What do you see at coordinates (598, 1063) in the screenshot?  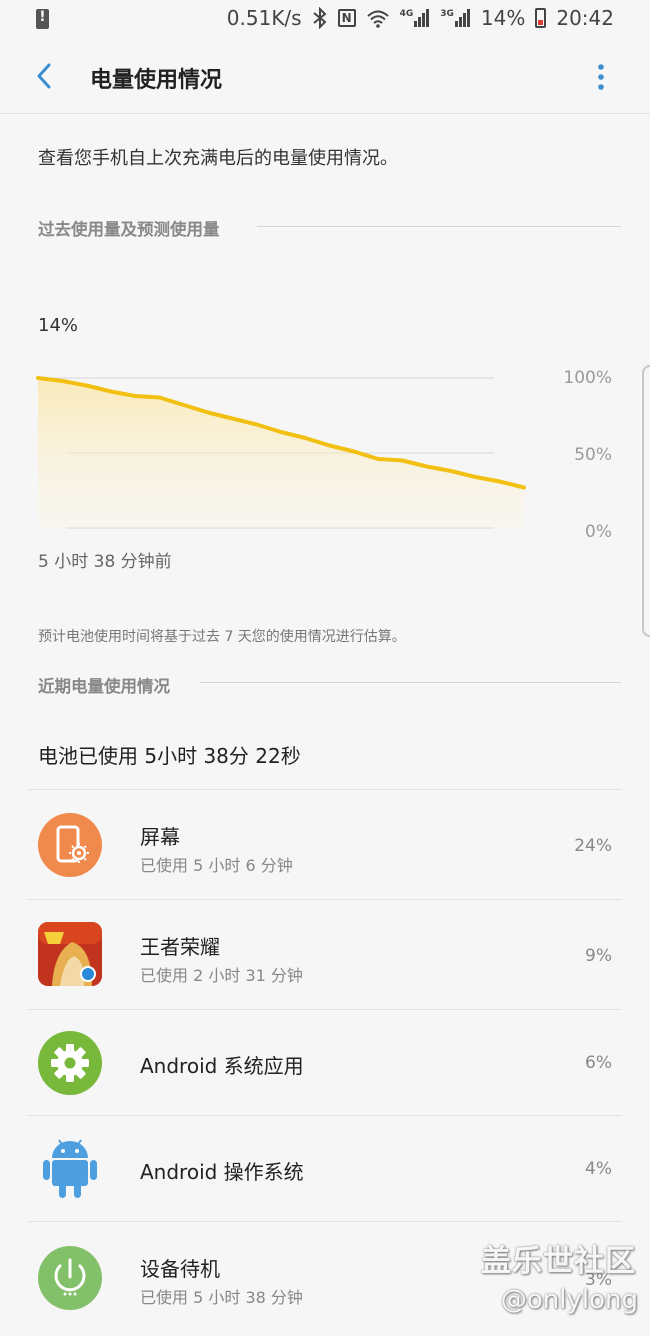 I see `usage-item-percent: 6%` at bounding box center [598, 1063].